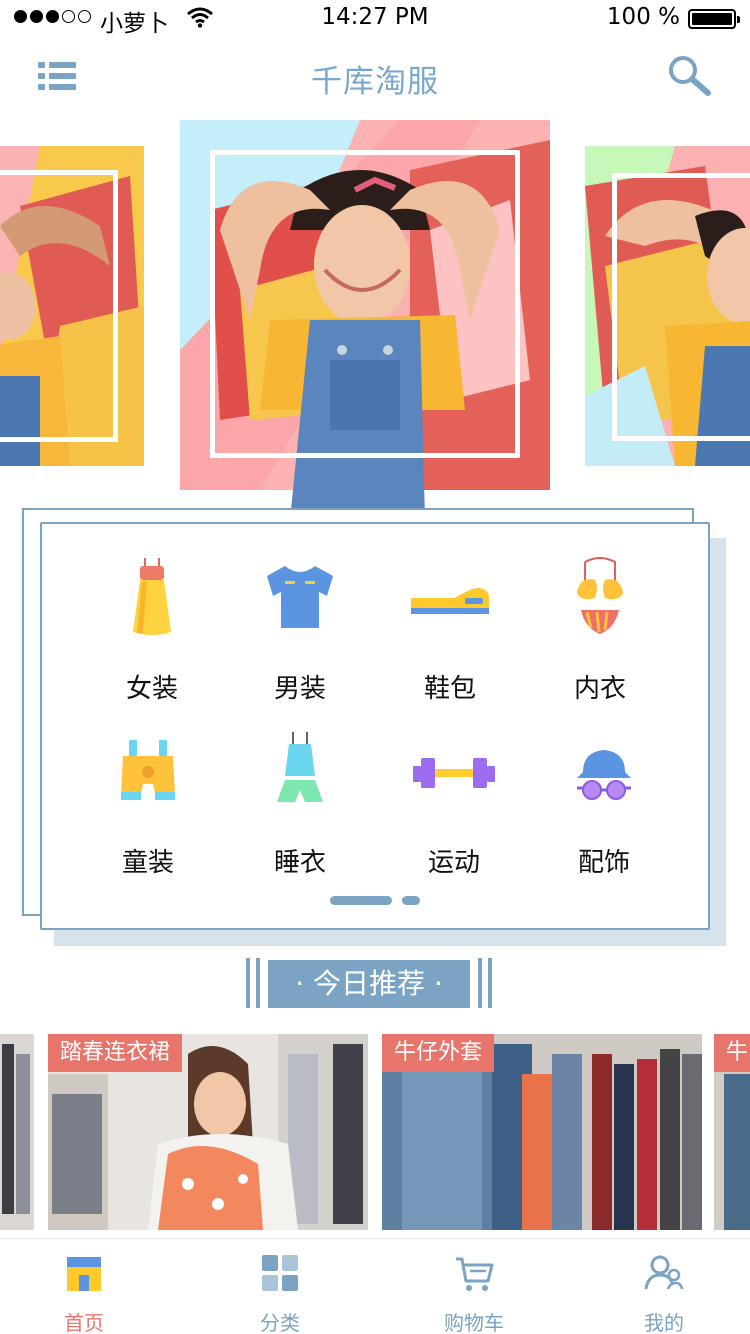 Image resolution: width=750 pixels, height=1334 pixels. Describe the element at coordinates (438, 1053) in the screenshot. I see `product-tag: 牛仔外套` at that location.